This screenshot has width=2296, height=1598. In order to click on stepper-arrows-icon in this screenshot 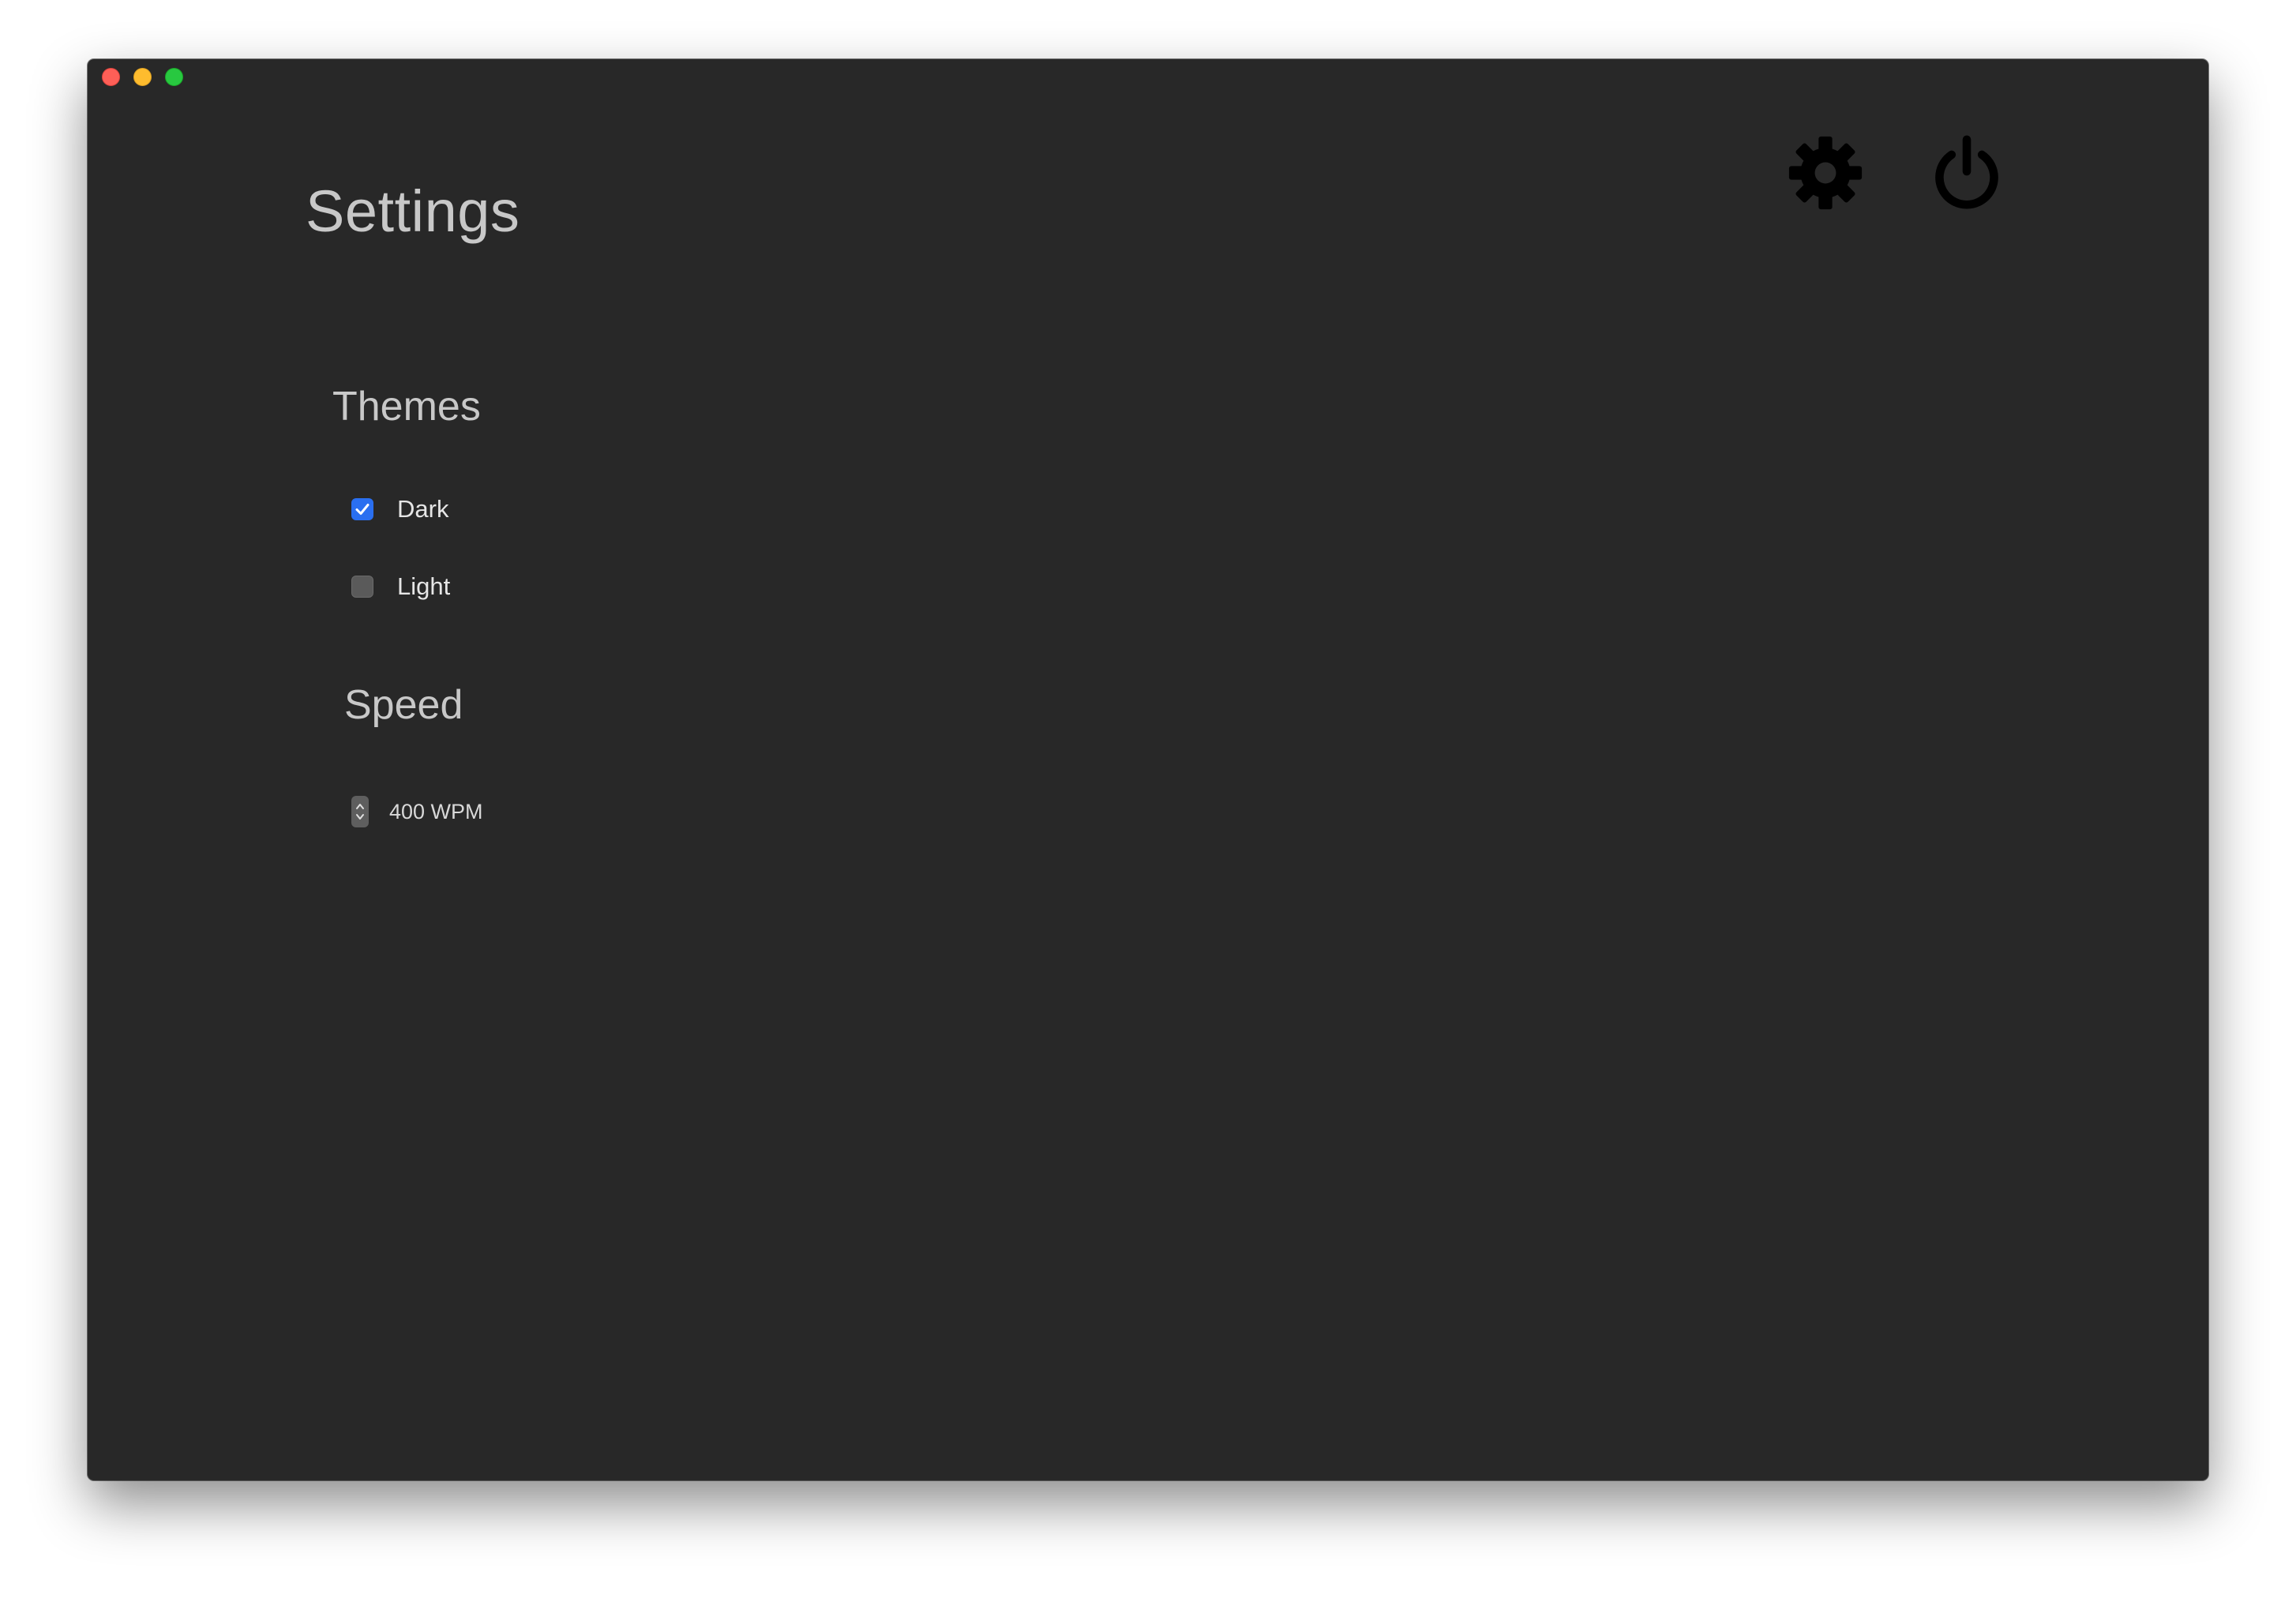, I will do `click(360, 812)`.